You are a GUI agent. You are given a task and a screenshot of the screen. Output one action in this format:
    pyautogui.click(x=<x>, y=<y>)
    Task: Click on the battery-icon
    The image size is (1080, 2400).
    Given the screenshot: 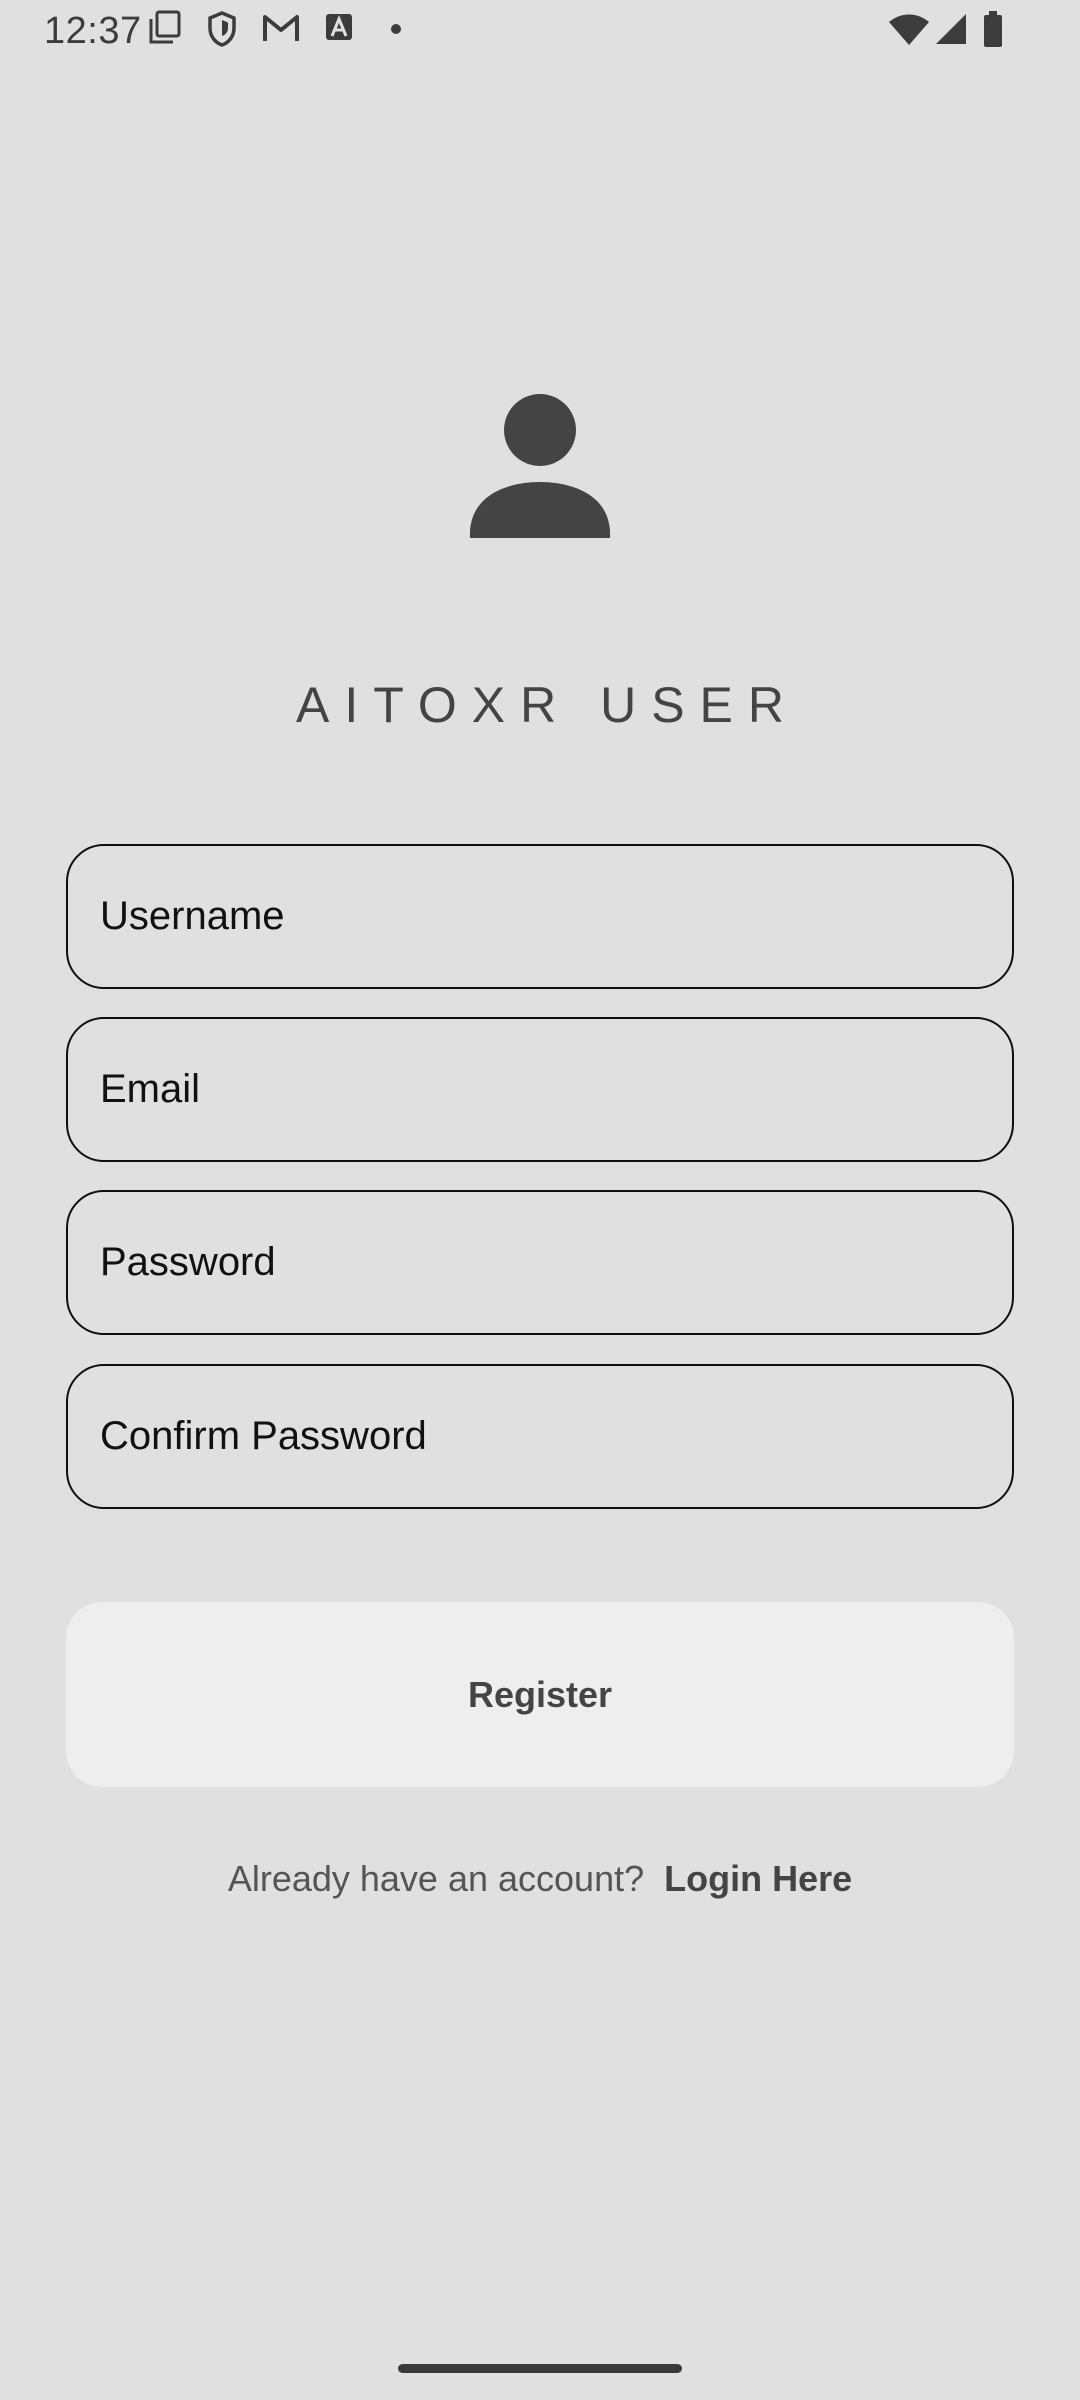 What is the action you would take?
    pyautogui.click(x=993, y=29)
    